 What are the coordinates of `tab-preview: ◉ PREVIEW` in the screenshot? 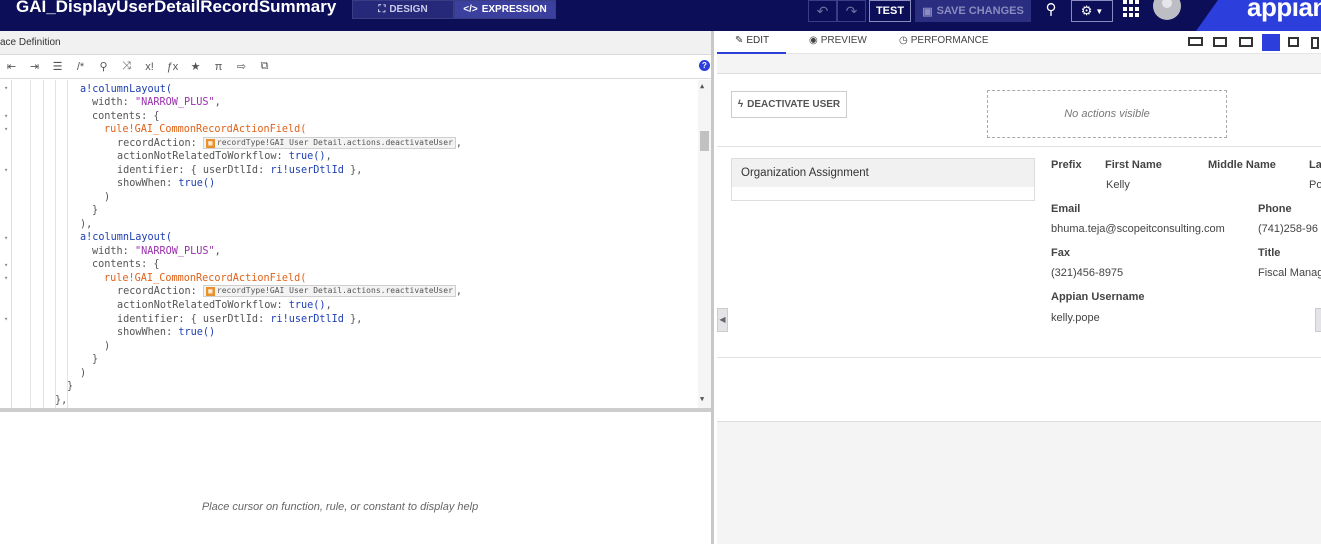 It's located at (838, 40).